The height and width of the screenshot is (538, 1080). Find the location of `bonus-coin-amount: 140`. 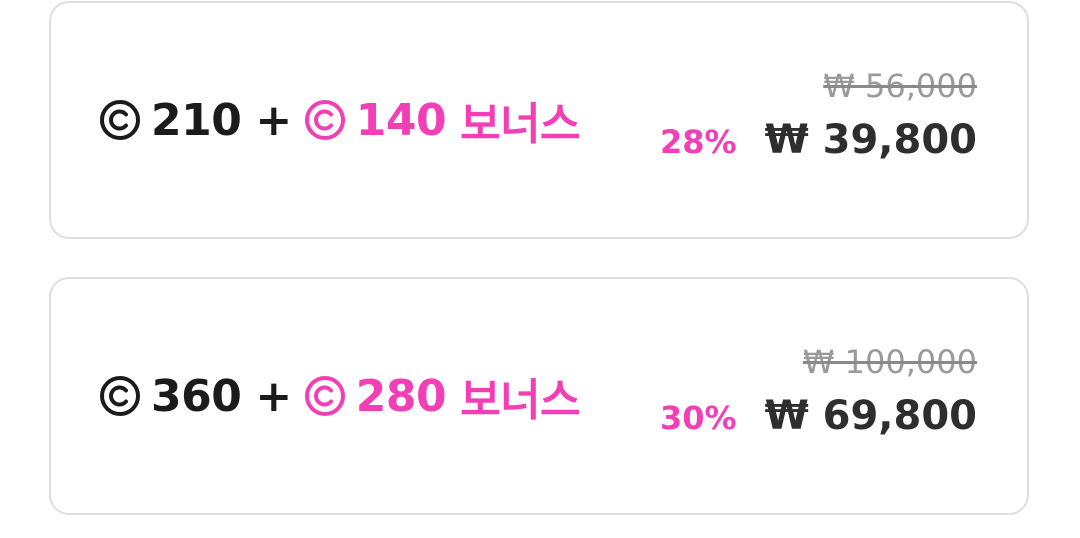

bonus-coin-amount: 140 is located at coordinates (401, 120).